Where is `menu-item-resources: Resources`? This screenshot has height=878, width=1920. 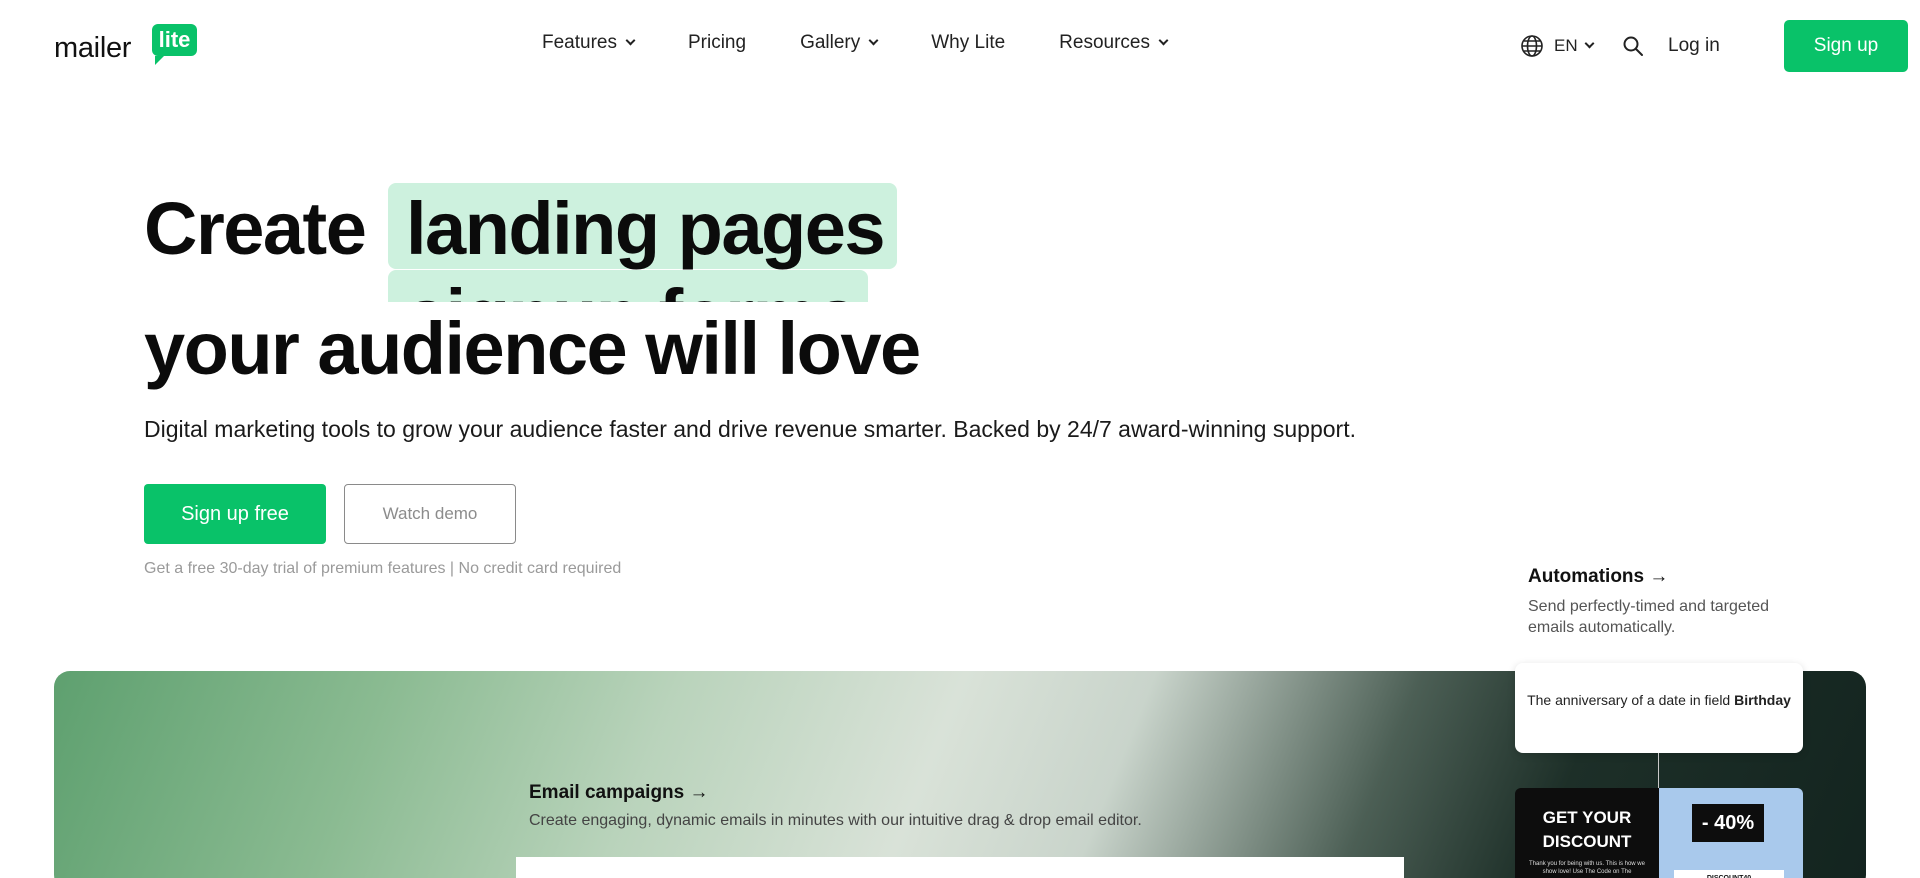
menu-item-resources: Resources is located at coordinates (1114, 43).